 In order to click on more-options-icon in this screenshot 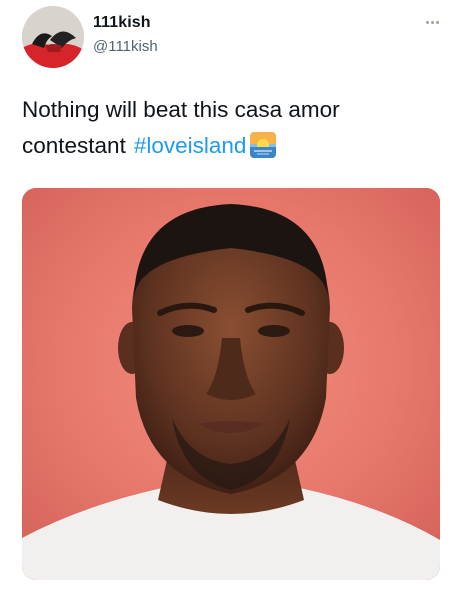, I will do `click(432, 22)`.